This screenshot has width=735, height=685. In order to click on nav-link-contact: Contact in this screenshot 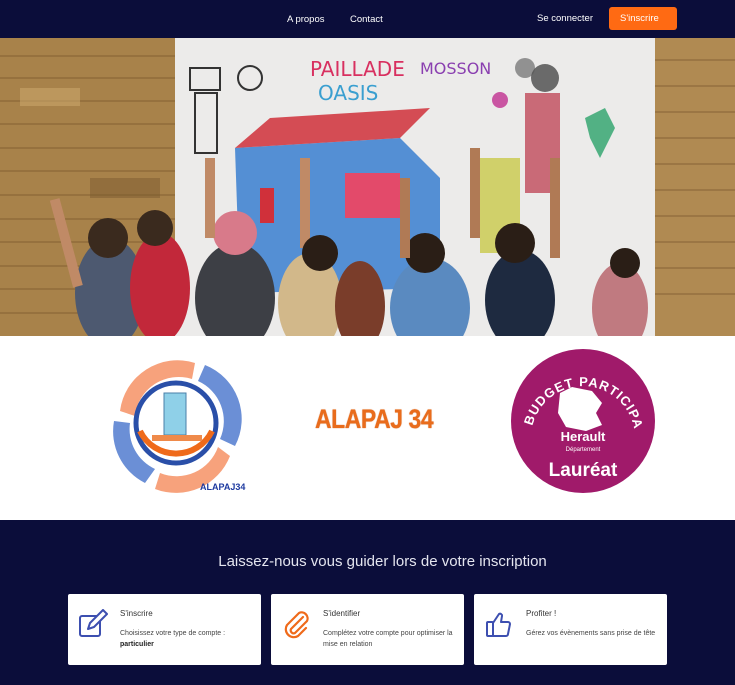, I will do `click(366, 19)`.